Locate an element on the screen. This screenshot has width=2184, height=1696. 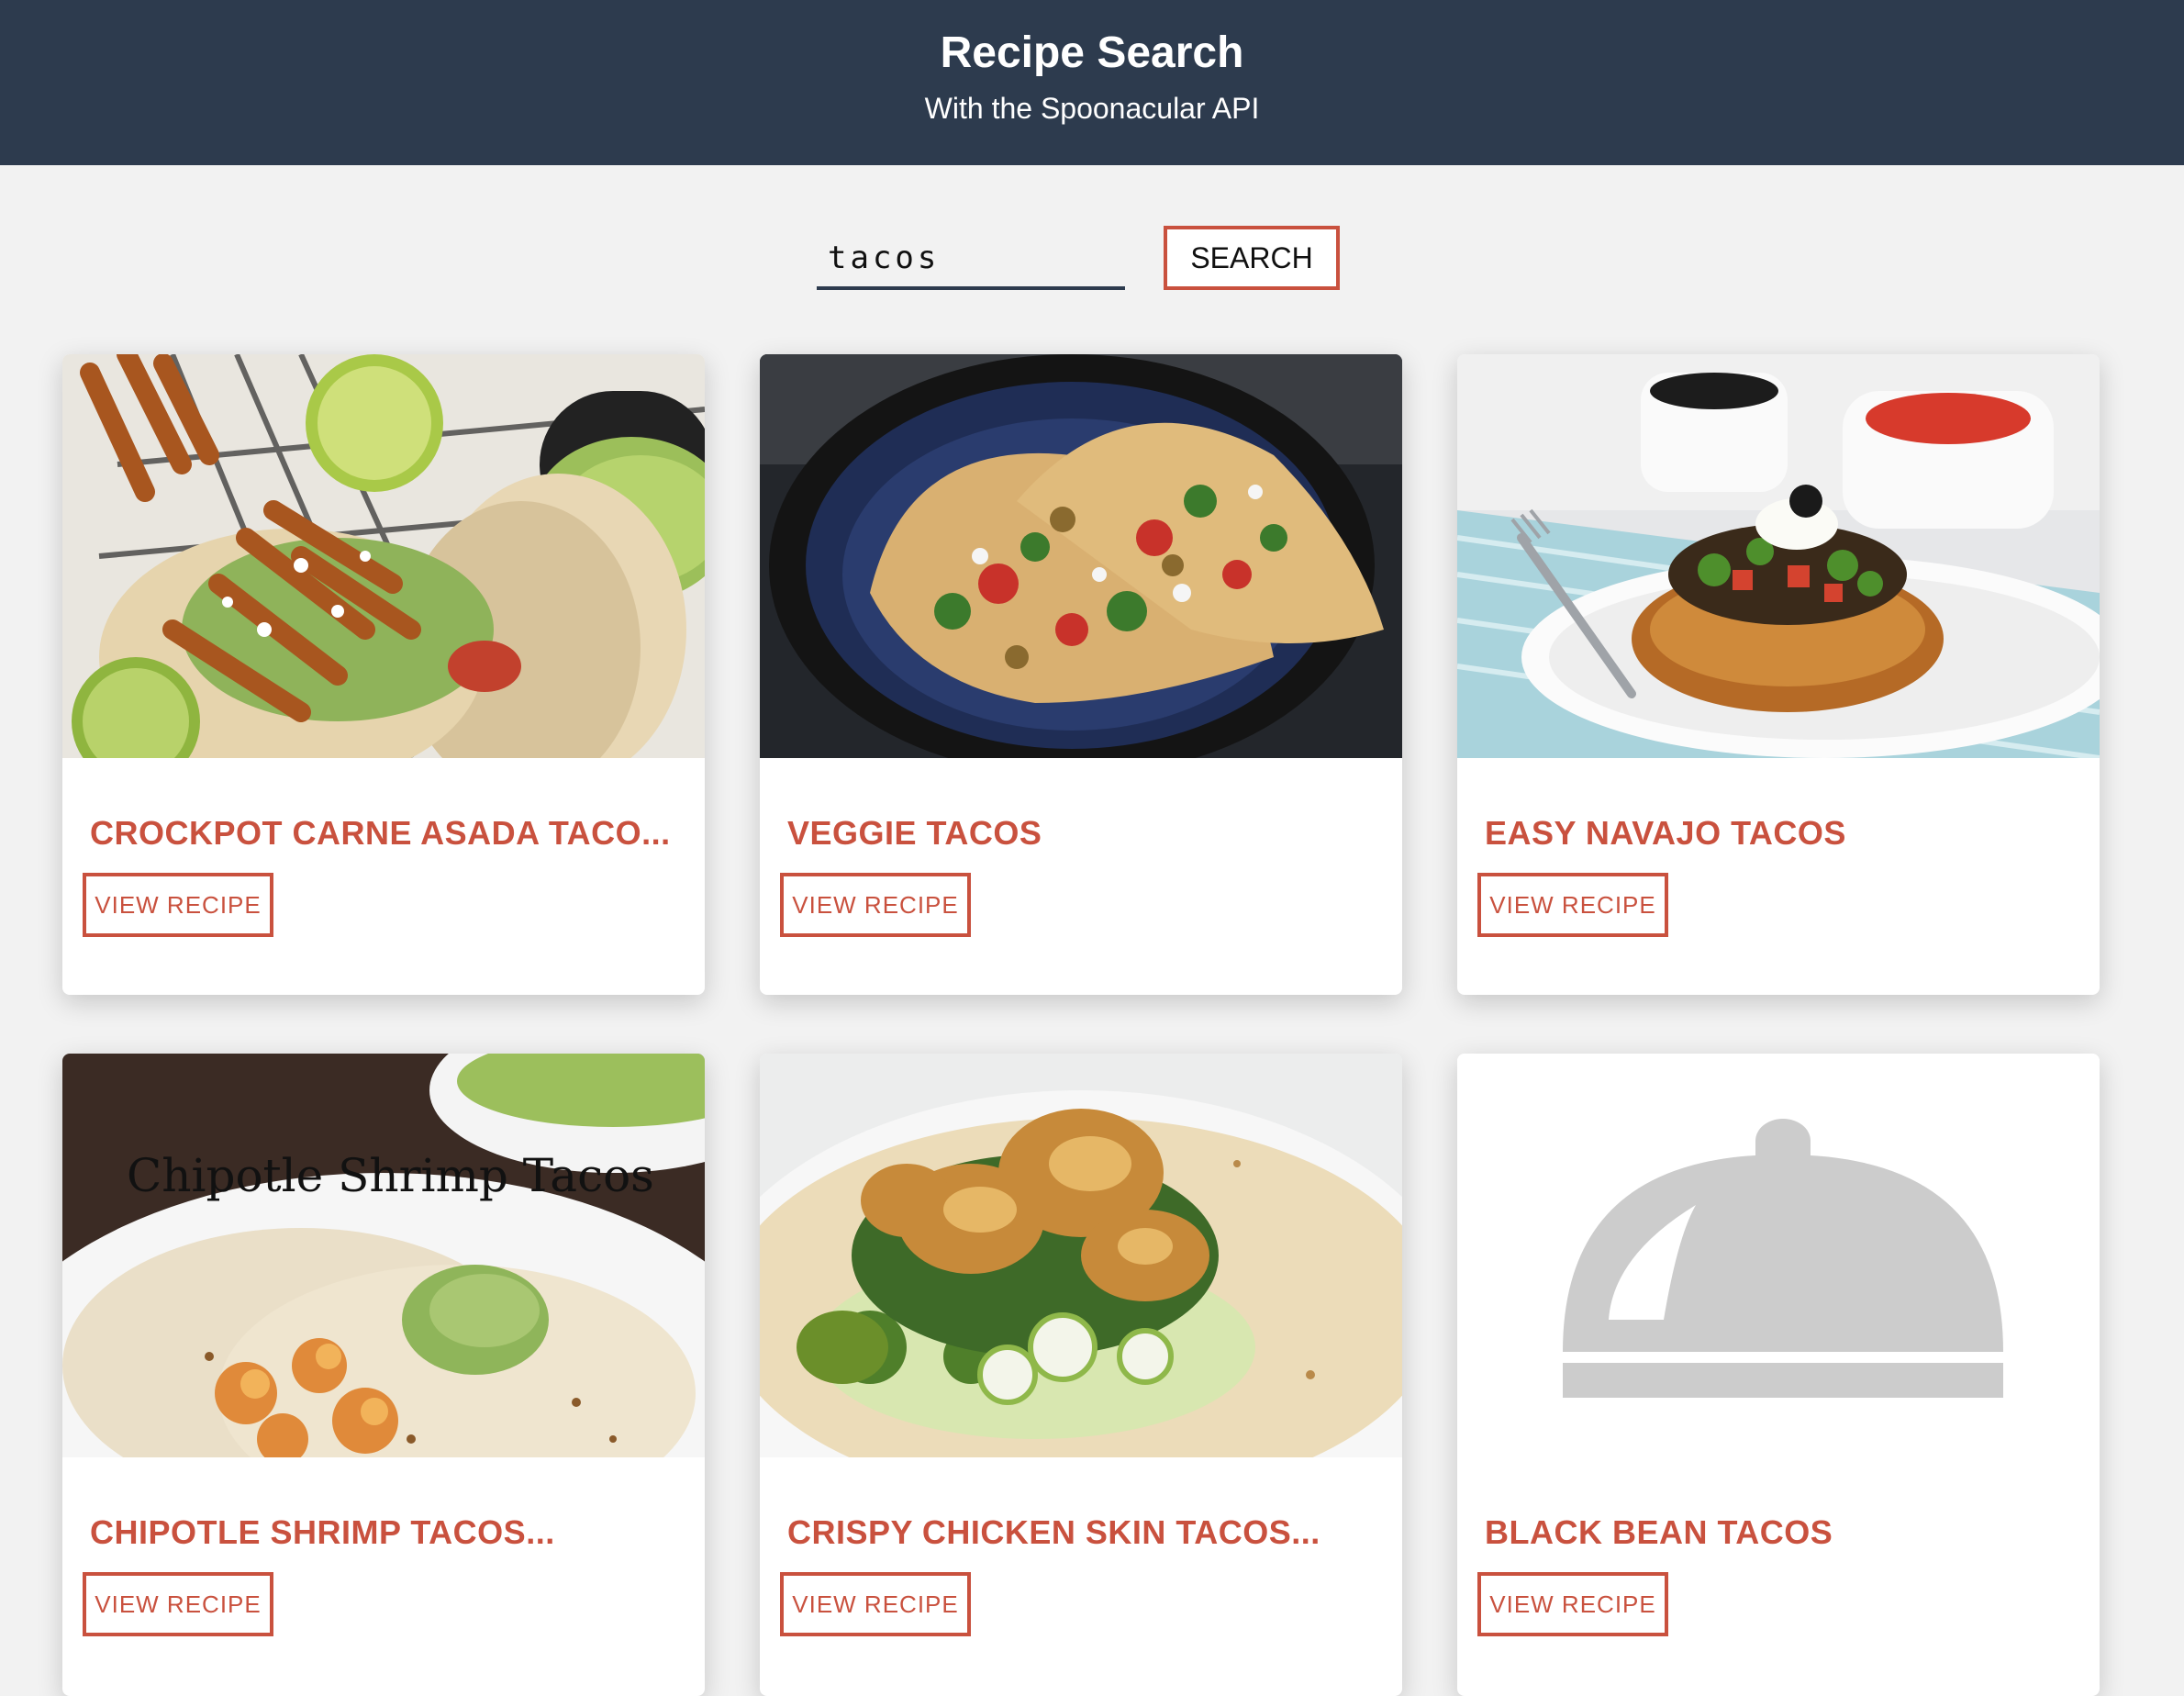
recipe-card: EASY NAVAJO TACOS VIEW RECIPE is located at coordinates (1778, 674).